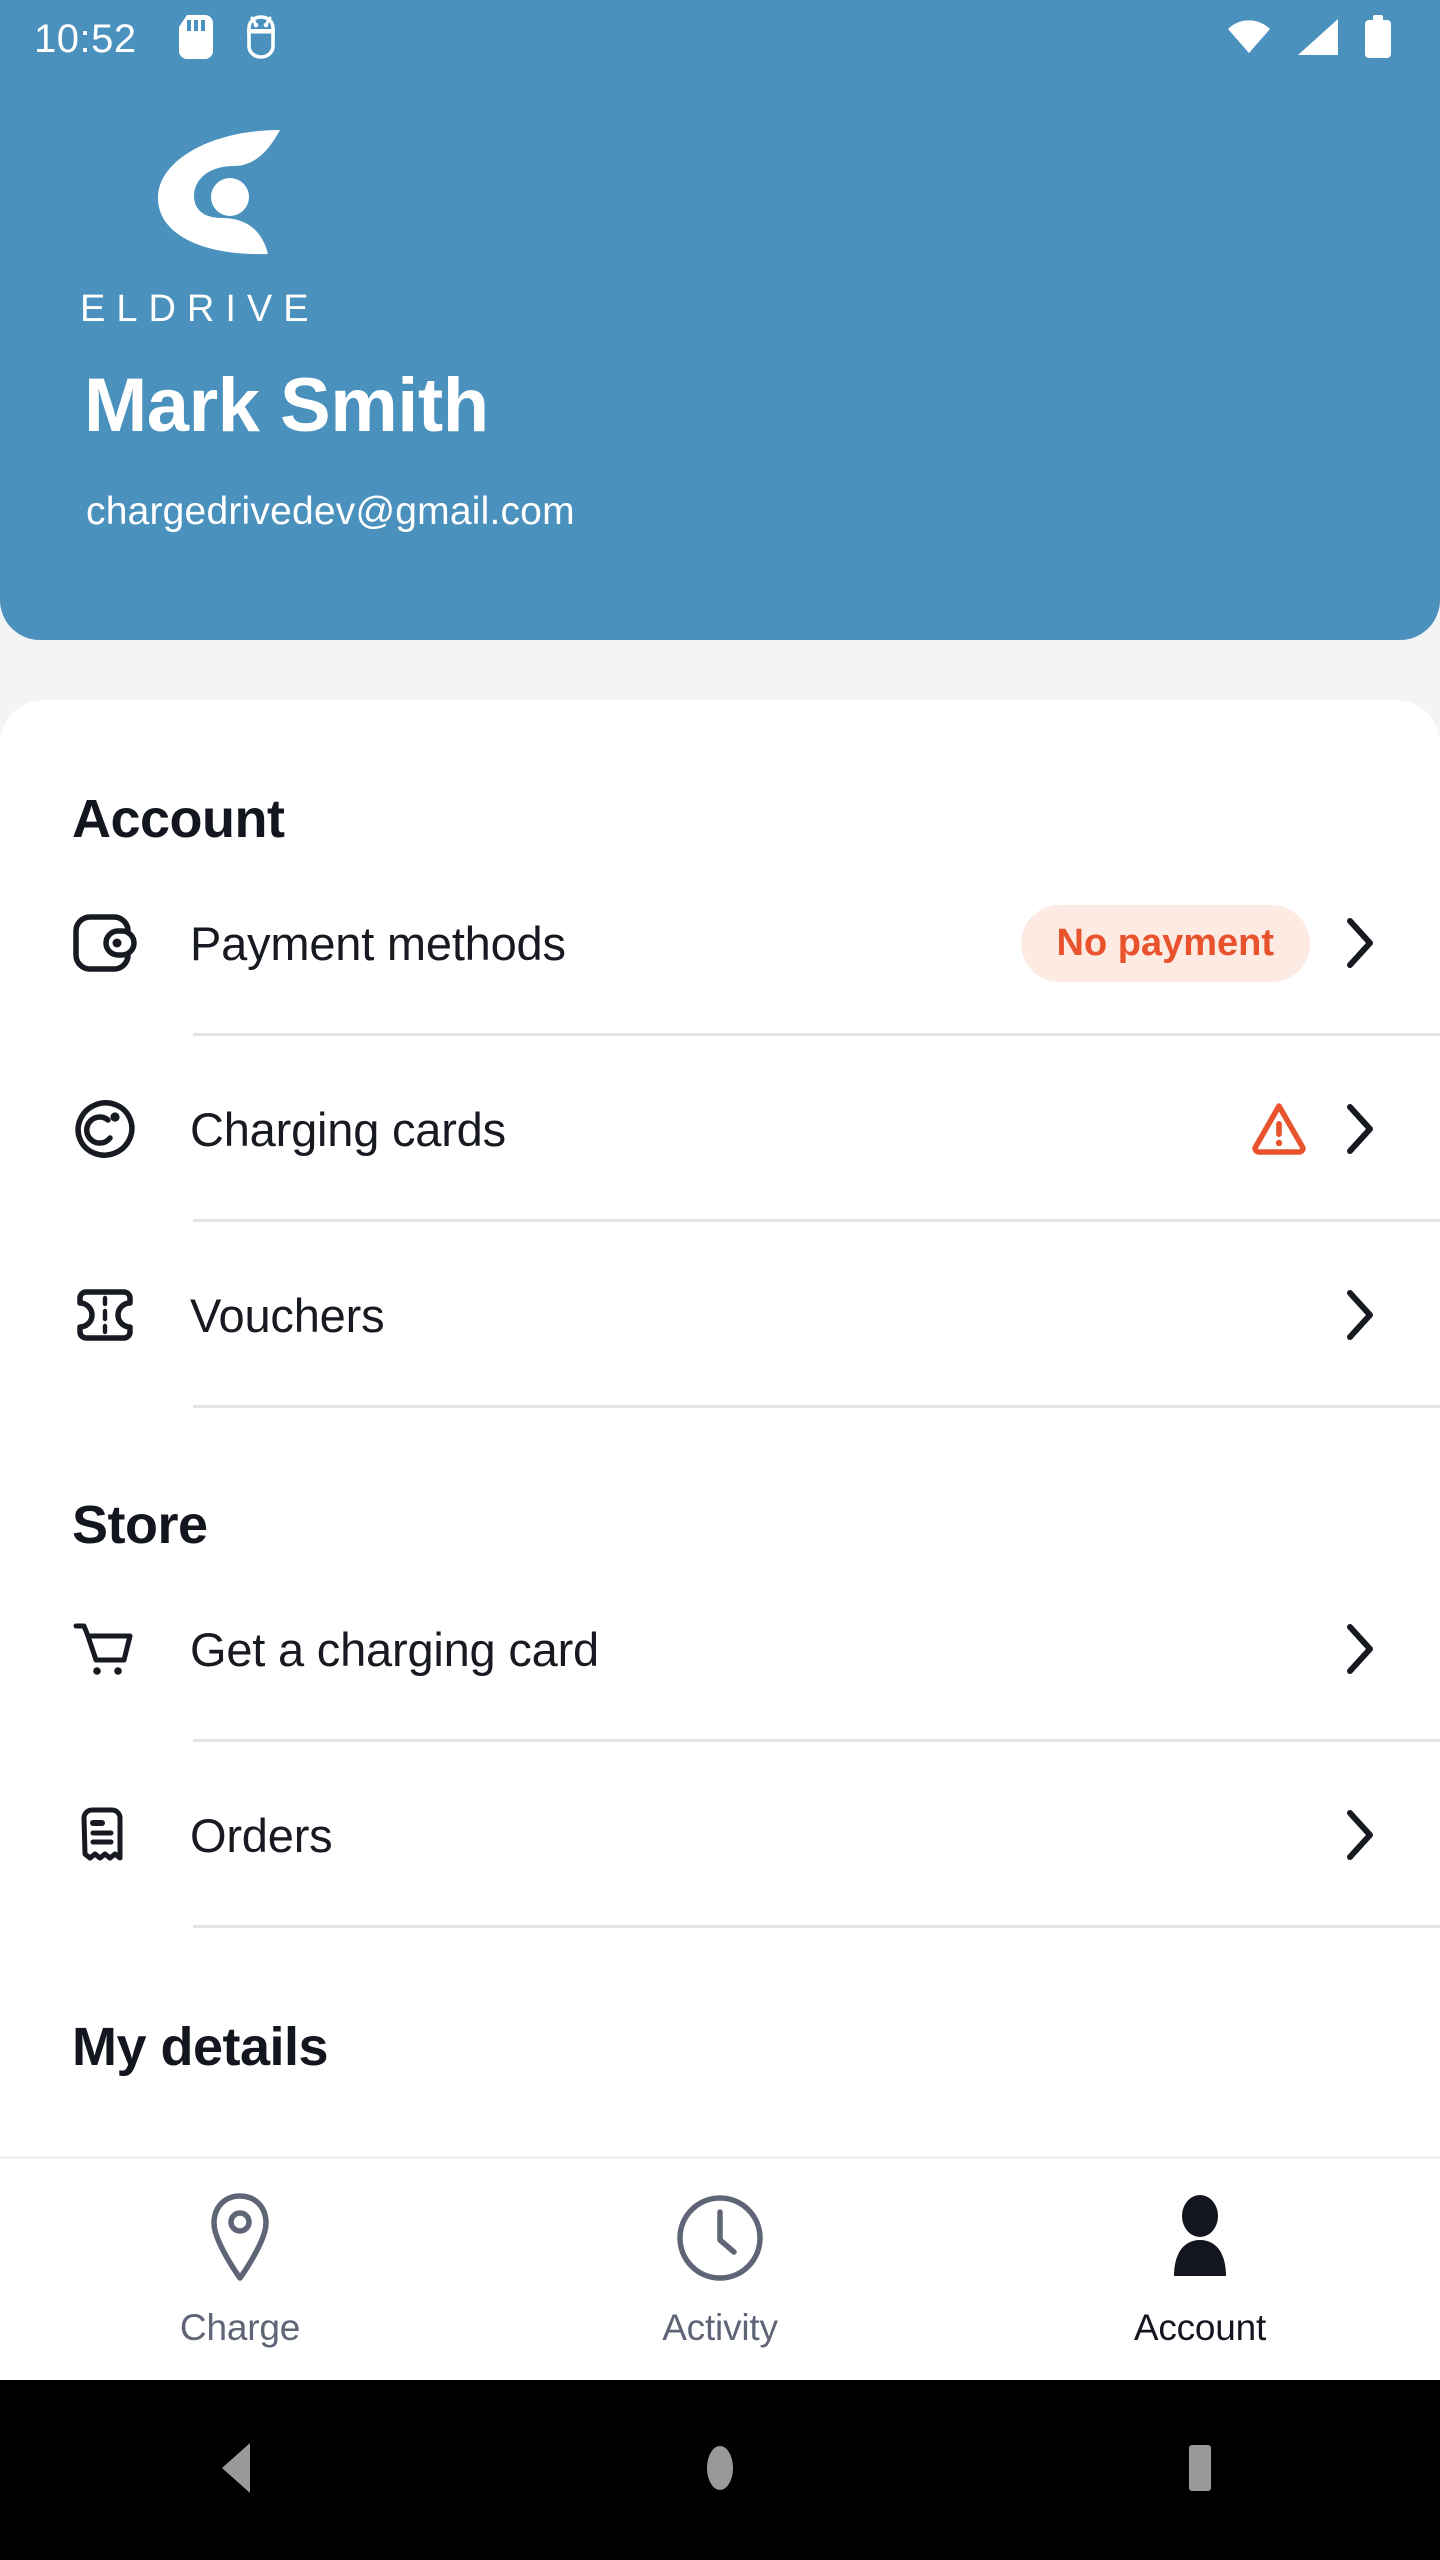 This screenshot has height=2560, width=1440. What do you see at coordinates (1249, 39) in the screenshot?
I see `wifi-icon` at bounding box center [1249, 39].